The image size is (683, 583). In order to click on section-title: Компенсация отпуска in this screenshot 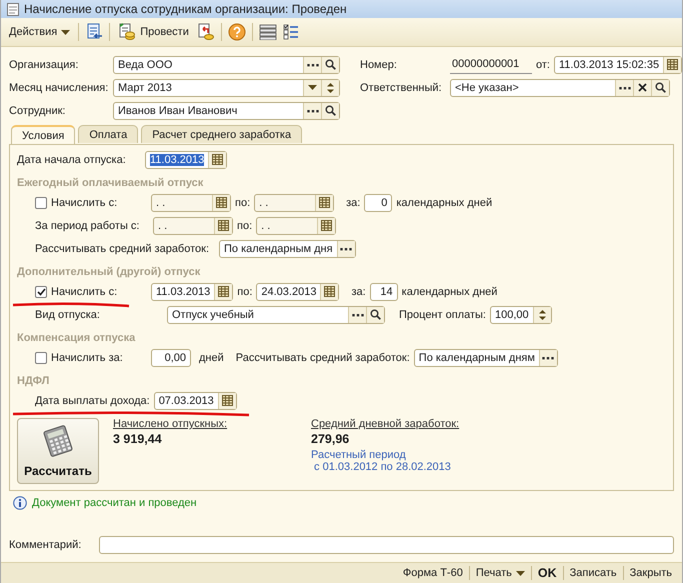, I will do `click(76, 338)`.